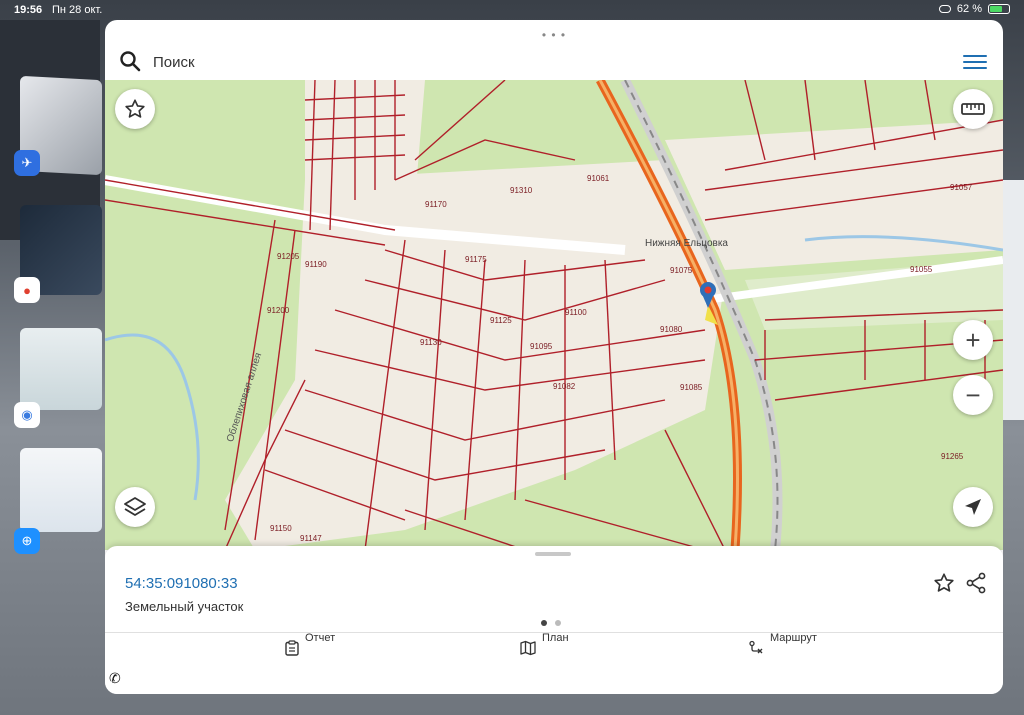 The width and height of the screenshot is (1024, 715). I want to click on tab-plan-label: План, so click(555, 638).